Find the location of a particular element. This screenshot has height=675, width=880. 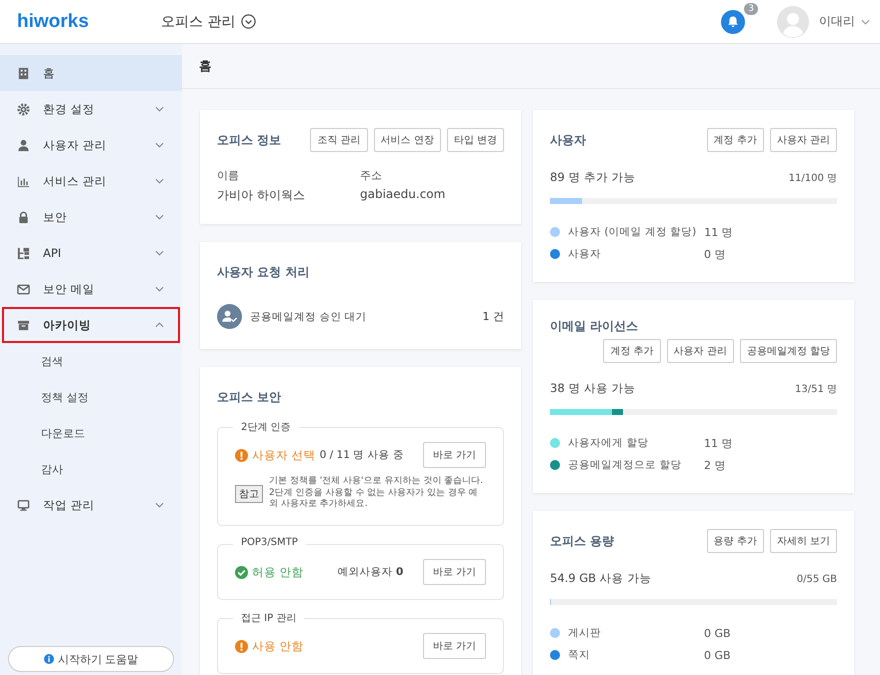

sidebar-item: 서비스 관리 is located at coordinates (91, 181).